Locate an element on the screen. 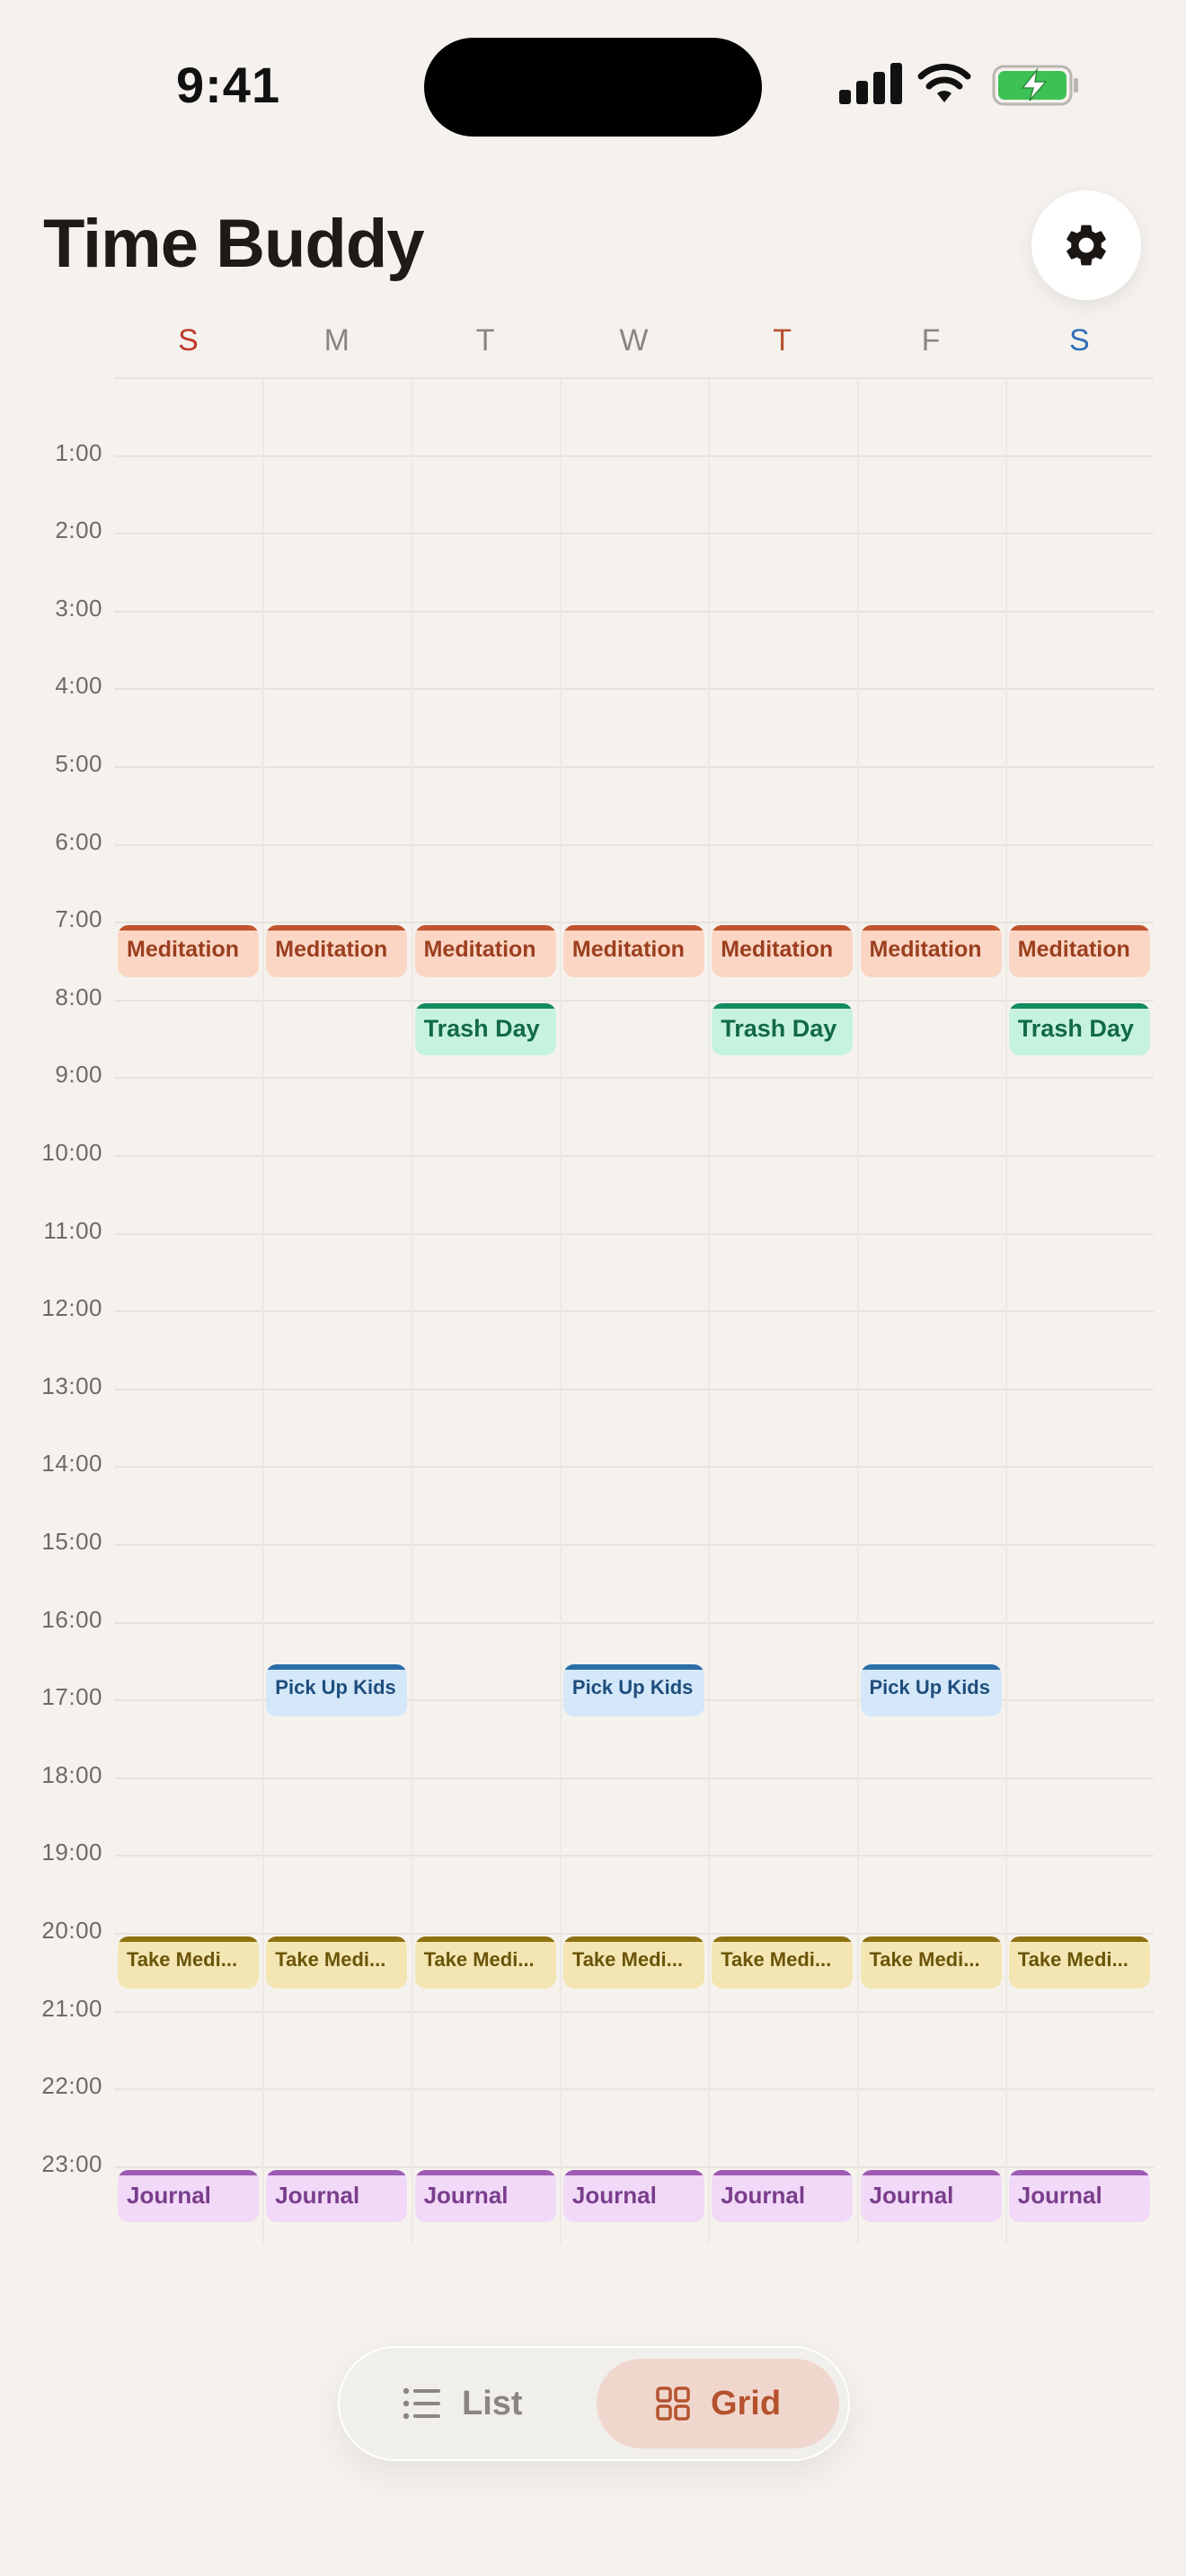 The height and width of the screenshot is (2576, 1186). hour-label: 8:00 is located at coordinates (78, 996).